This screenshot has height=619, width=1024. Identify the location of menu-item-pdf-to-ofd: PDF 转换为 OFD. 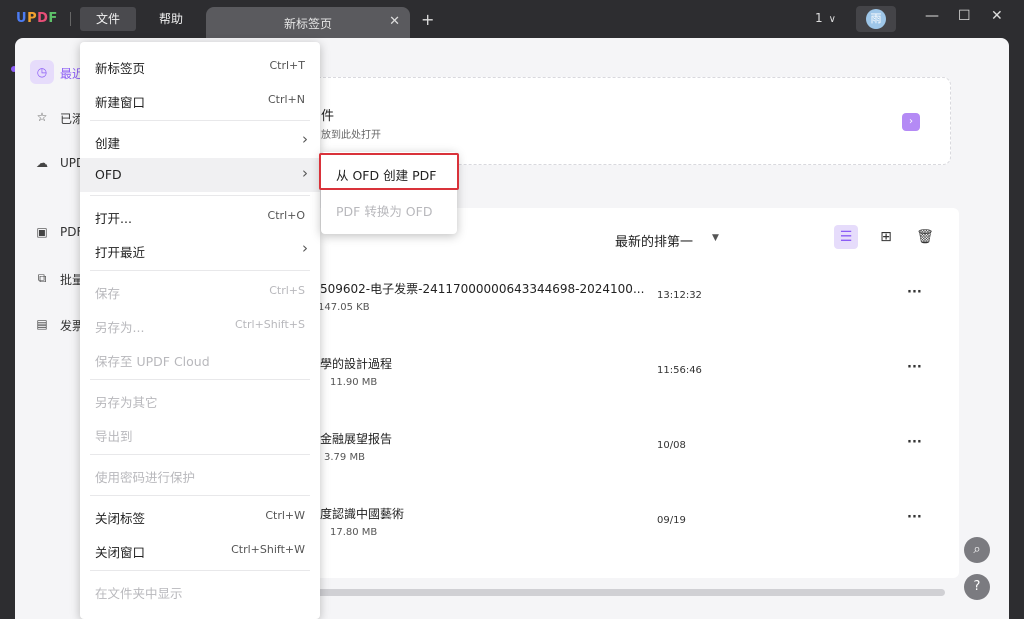
(389, 209).